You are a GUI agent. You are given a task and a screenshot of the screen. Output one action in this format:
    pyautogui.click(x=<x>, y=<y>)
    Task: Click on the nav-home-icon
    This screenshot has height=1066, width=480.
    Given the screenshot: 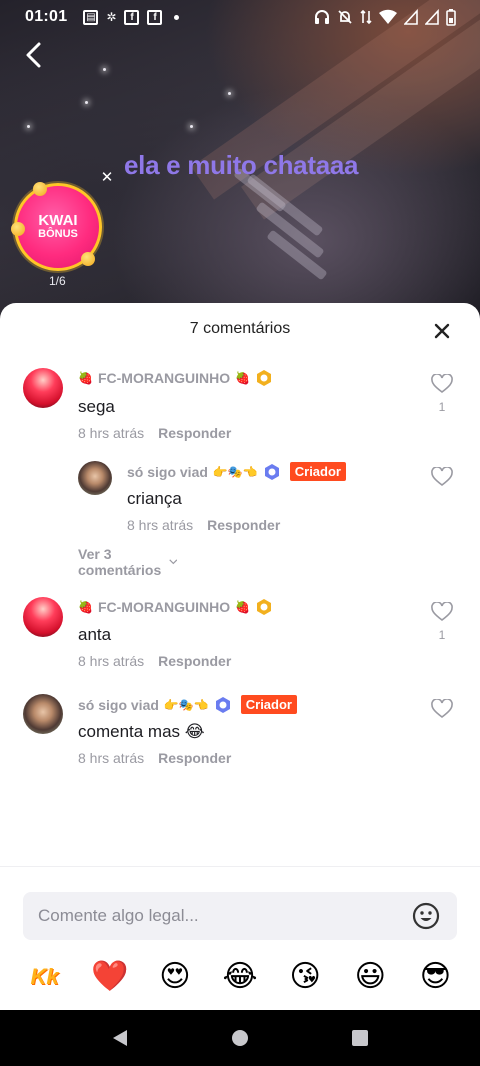 What is the action you would take?
    pyautogui.click(x=240, y=1038)
    